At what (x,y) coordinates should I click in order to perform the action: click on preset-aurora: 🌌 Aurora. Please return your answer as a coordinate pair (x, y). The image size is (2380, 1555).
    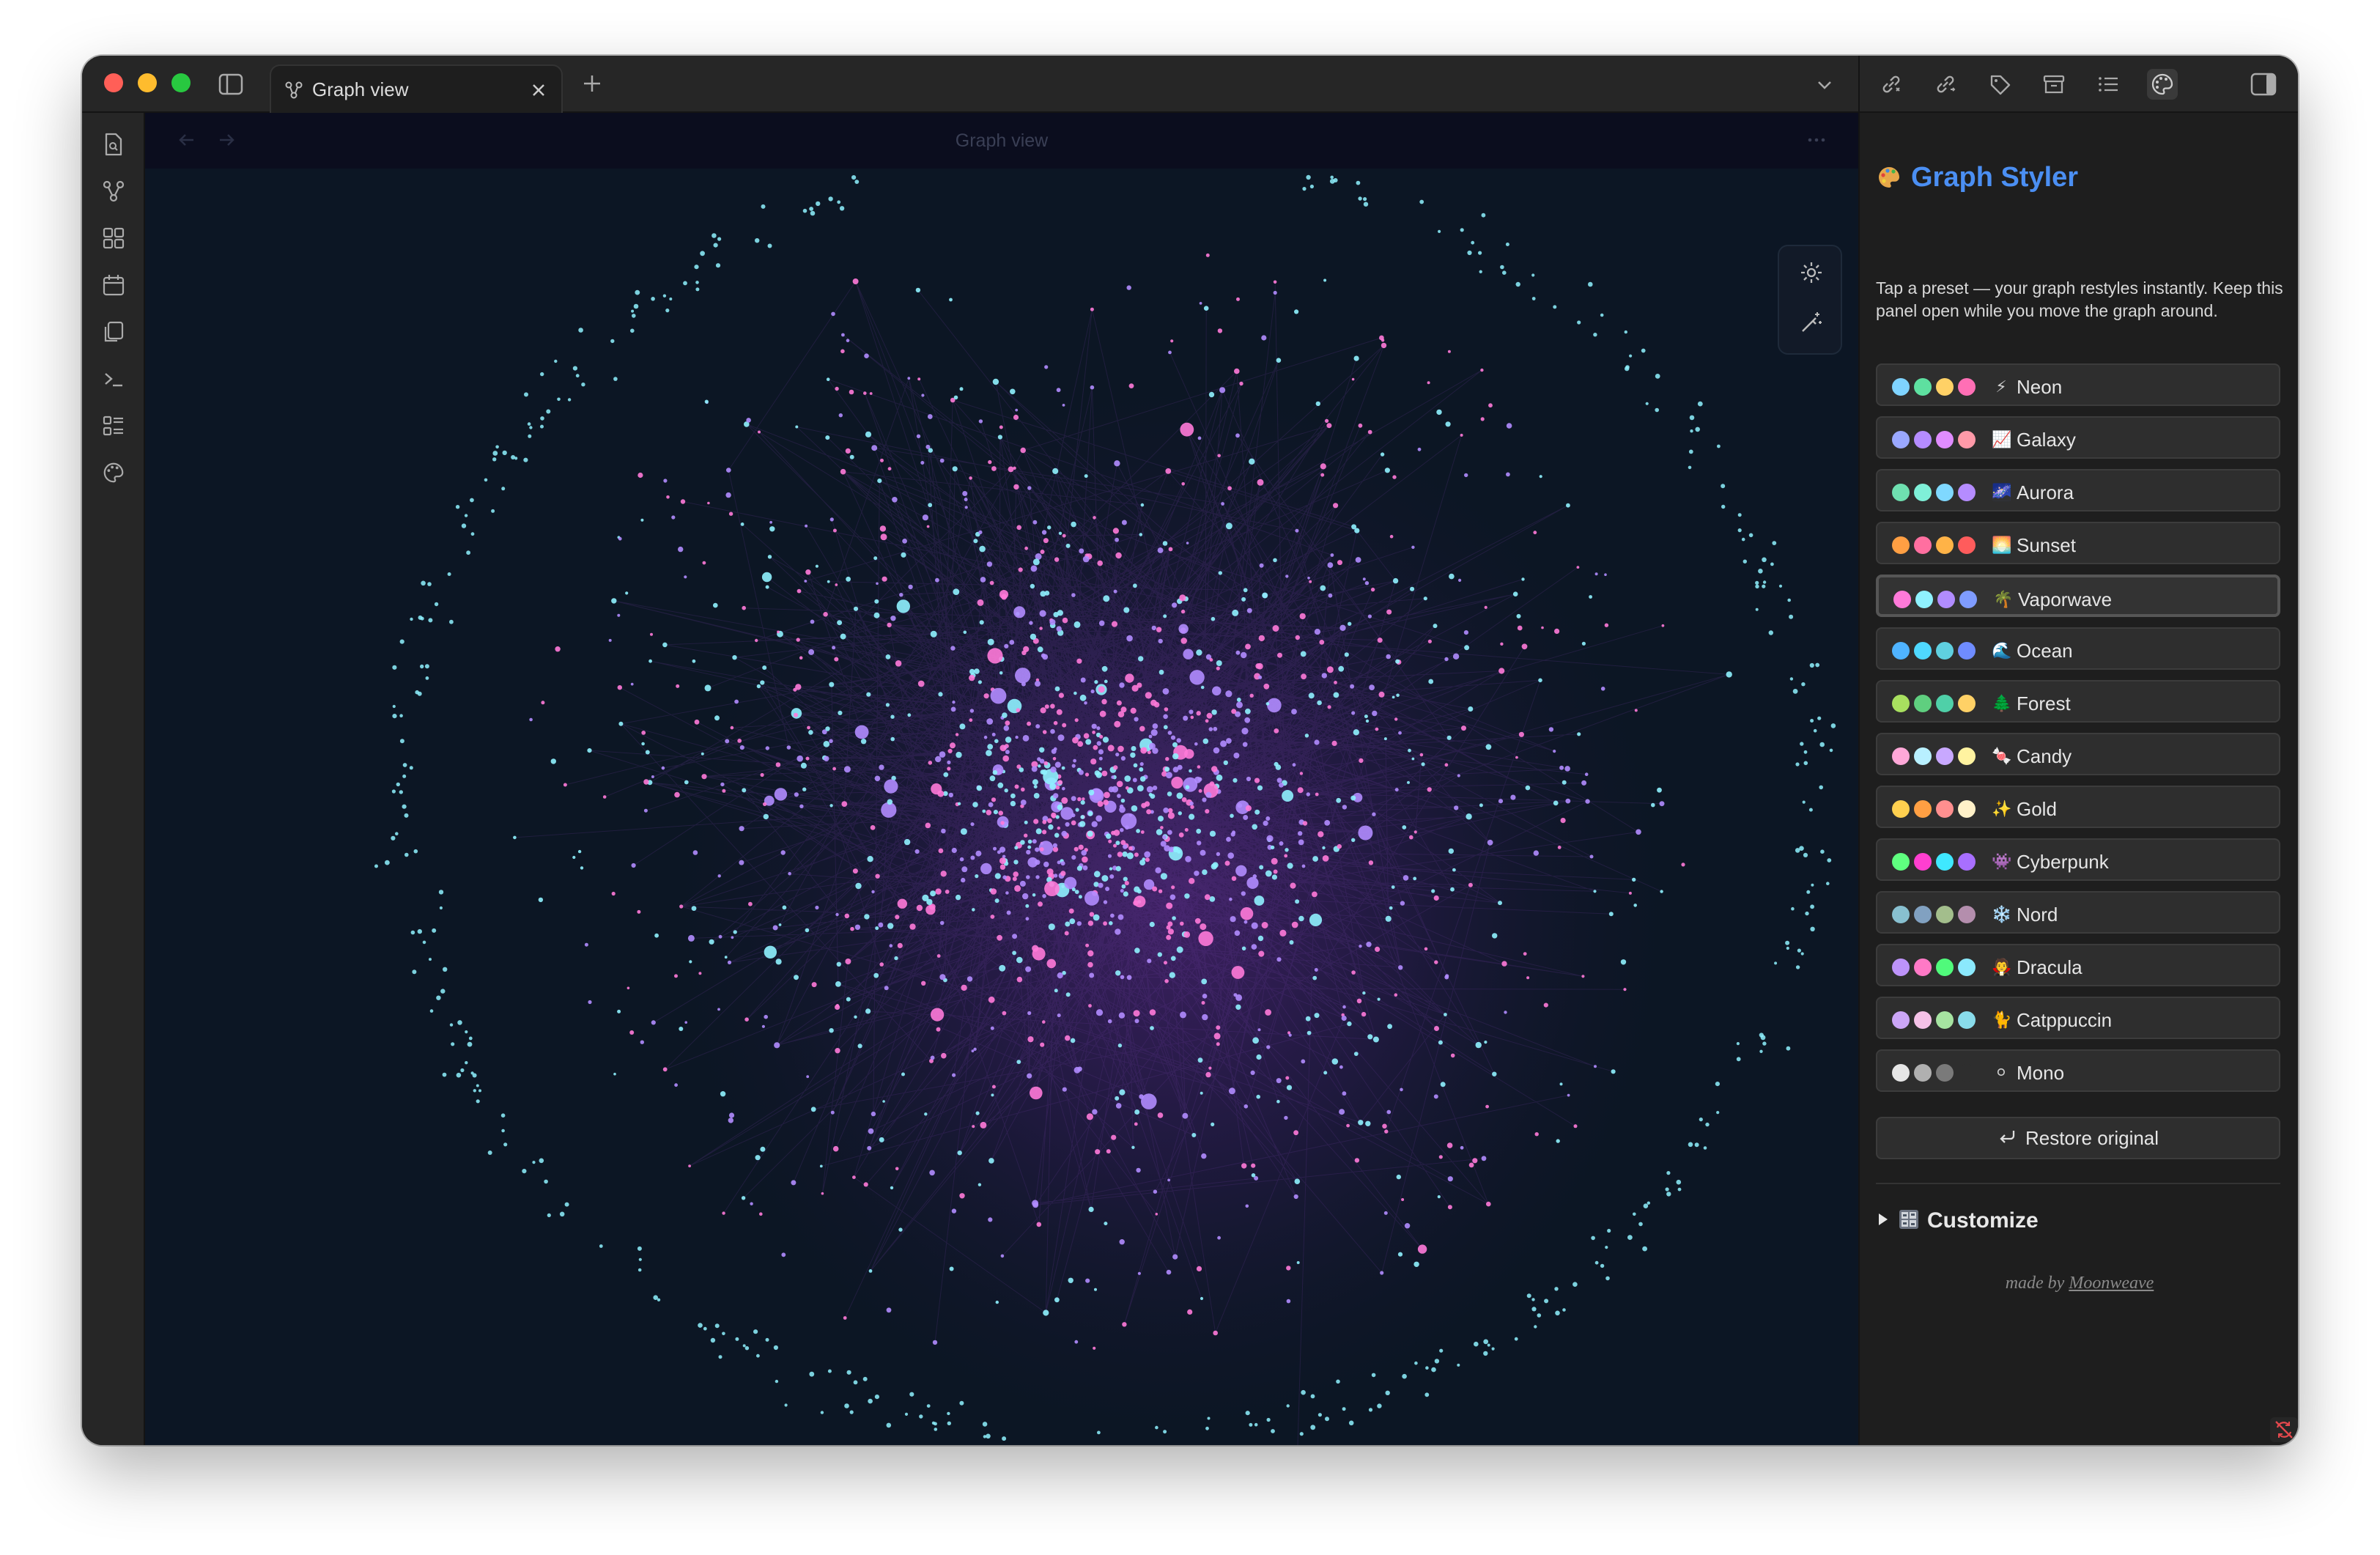
    Looking at the image, I should click on (2078, 490).